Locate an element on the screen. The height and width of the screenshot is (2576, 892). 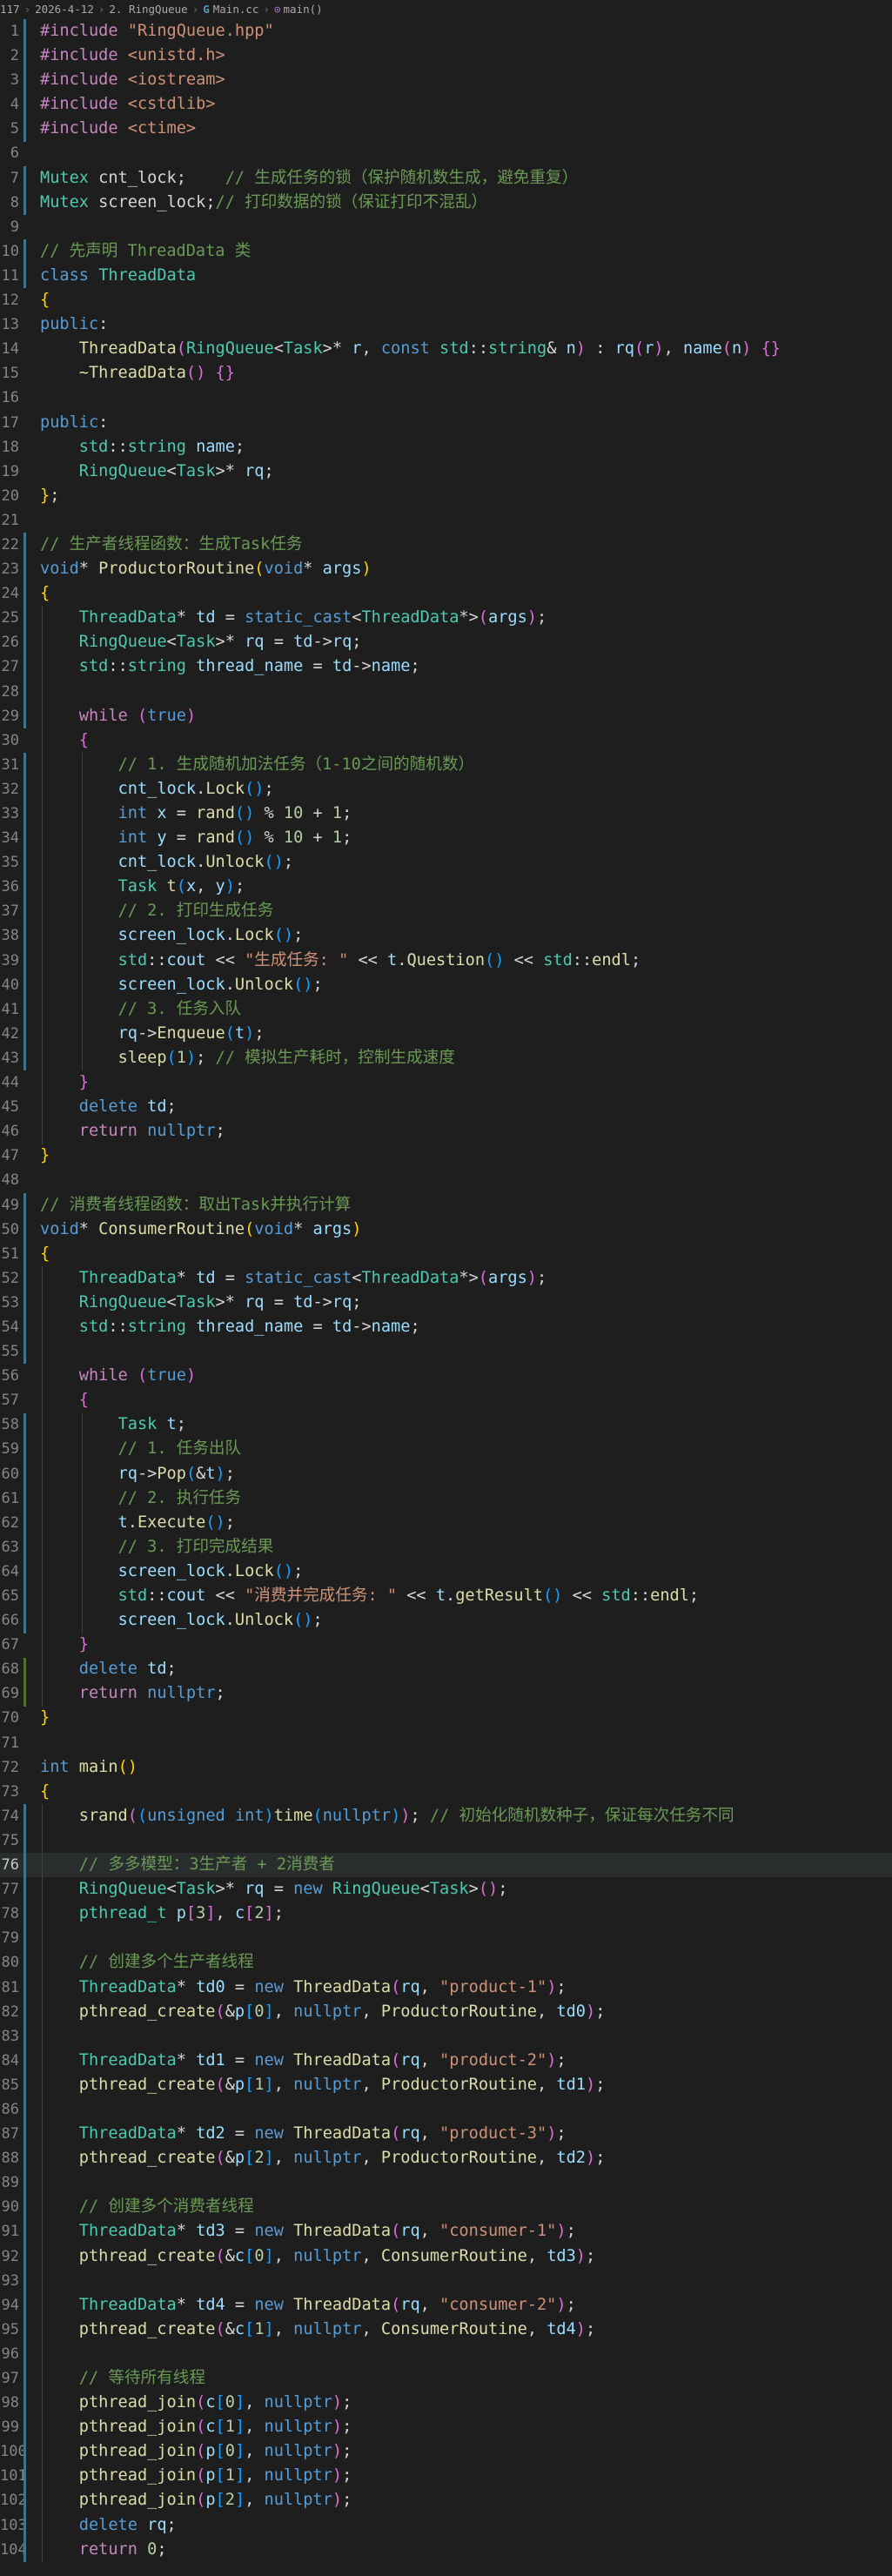
code-line: 59 // 1. 任务出队 is located at coordinates (446, 1449).